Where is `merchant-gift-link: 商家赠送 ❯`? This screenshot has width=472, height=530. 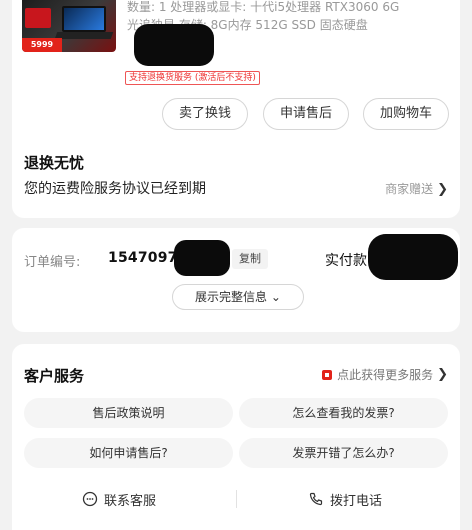
merchant-gift-link: 商家赠送 ❯ is located at coordinates (416, 188).